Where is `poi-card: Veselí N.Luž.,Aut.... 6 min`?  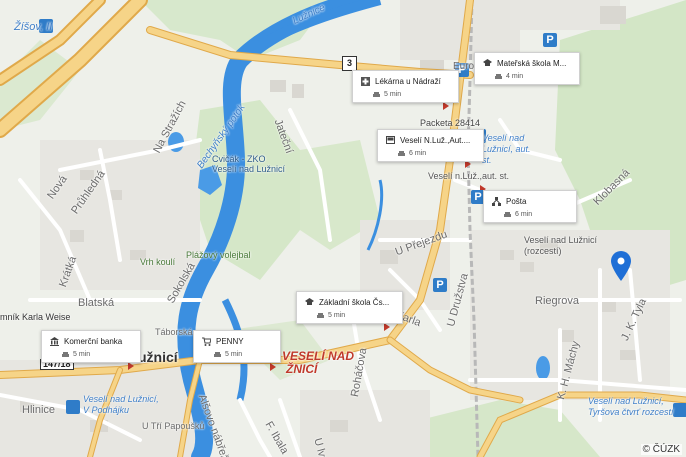 poi-card: Veselí N.Luž.,Aut.... 6 min is located at coordinates (430, 145).